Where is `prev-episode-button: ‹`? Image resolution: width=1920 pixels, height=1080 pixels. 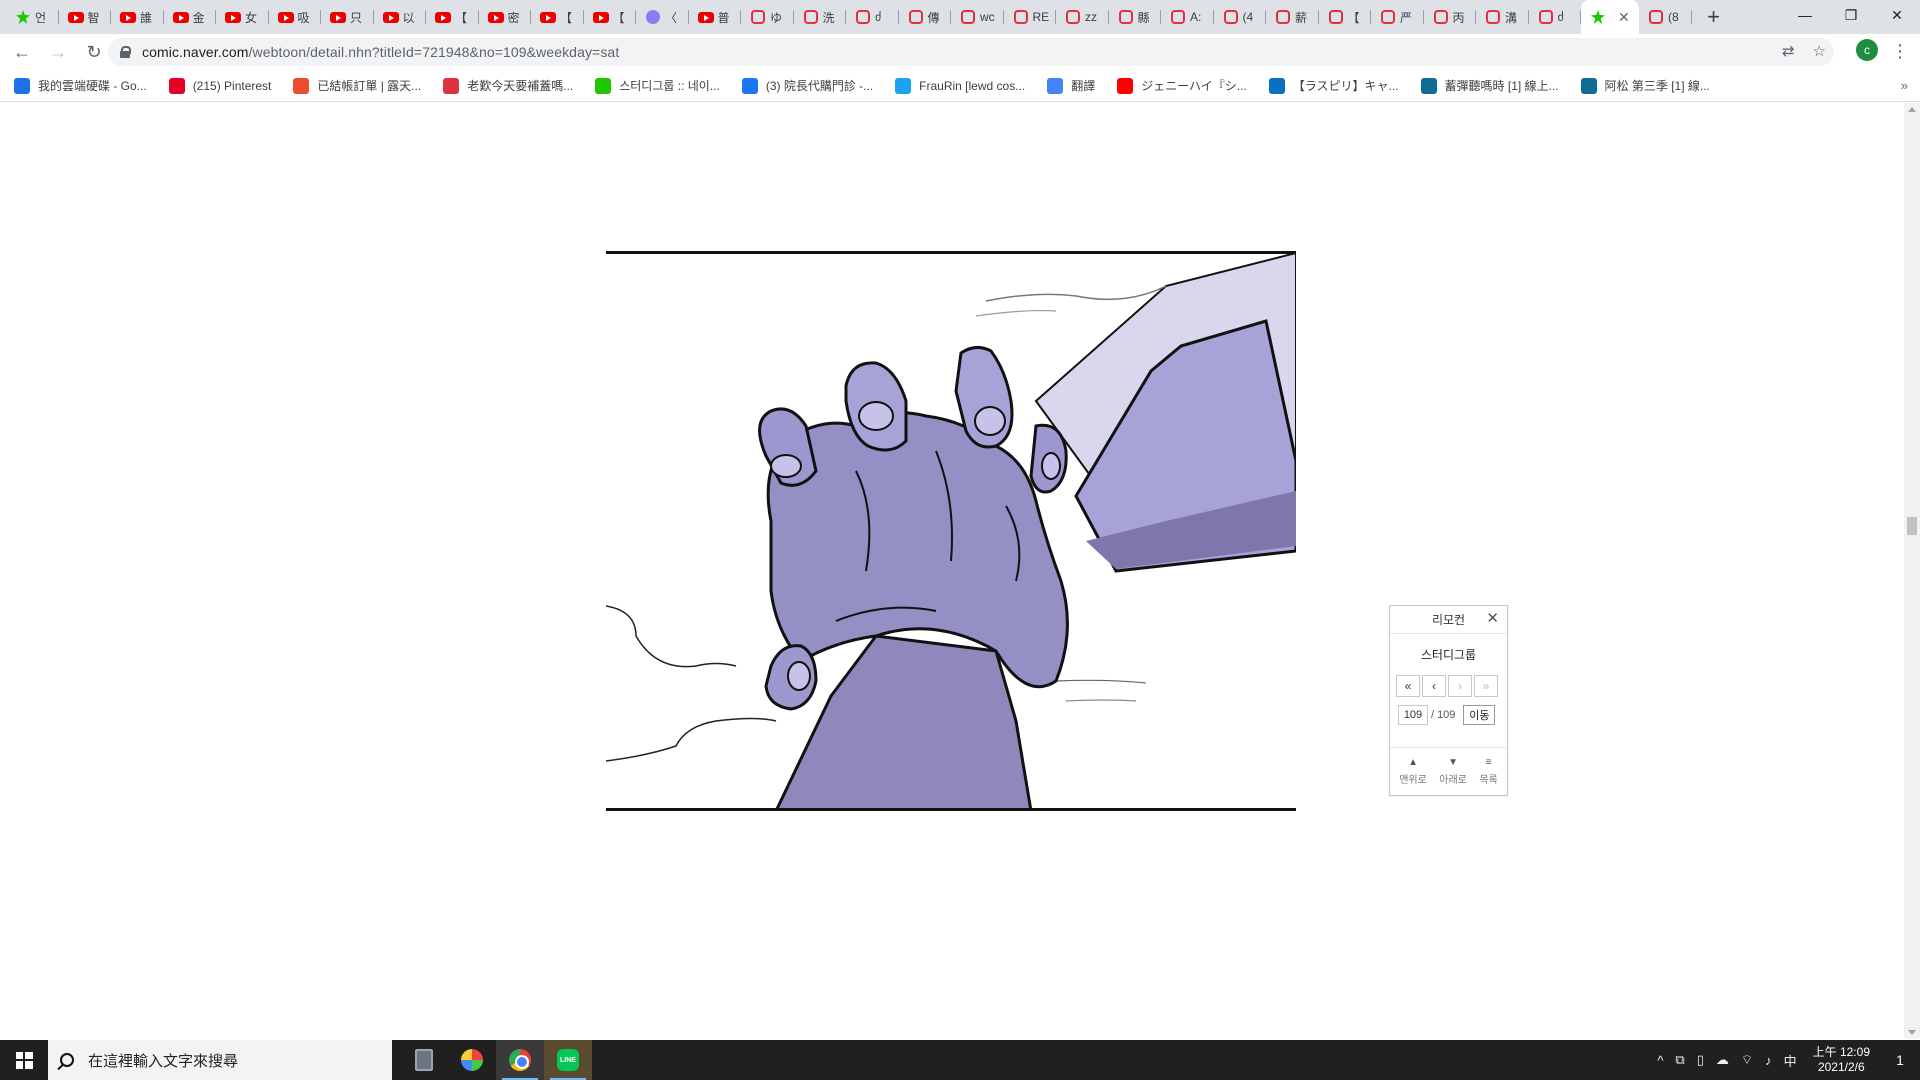 prev-episode-button: ‹ is located at coordinates (1434, 686).